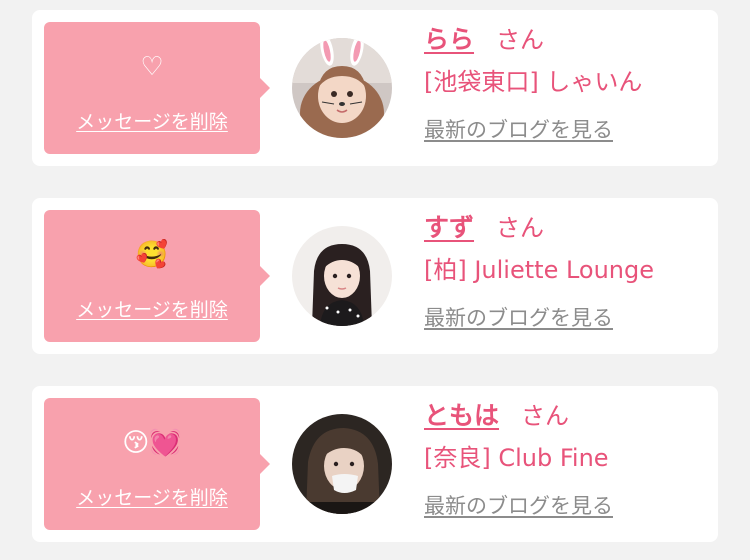  I want to click on shop-name: [奈良] Club Fine, so click(516, 458).